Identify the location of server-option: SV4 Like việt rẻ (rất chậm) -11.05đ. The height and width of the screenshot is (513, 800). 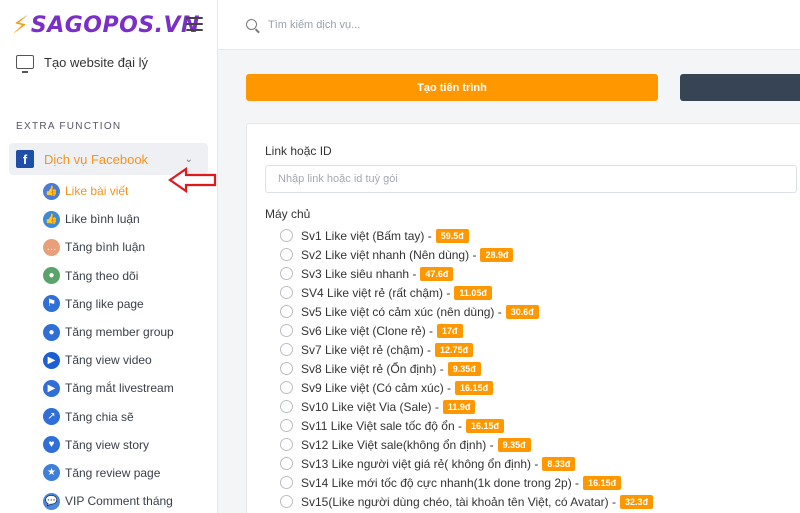
(466, 292).